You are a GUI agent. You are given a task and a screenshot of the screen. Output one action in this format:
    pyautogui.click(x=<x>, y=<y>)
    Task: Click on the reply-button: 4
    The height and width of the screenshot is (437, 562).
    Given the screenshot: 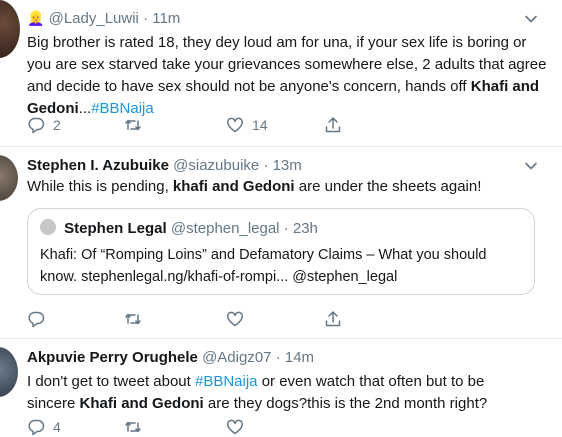 What is the action you would take?
    pyautogui.click(x=44, y=427)
    